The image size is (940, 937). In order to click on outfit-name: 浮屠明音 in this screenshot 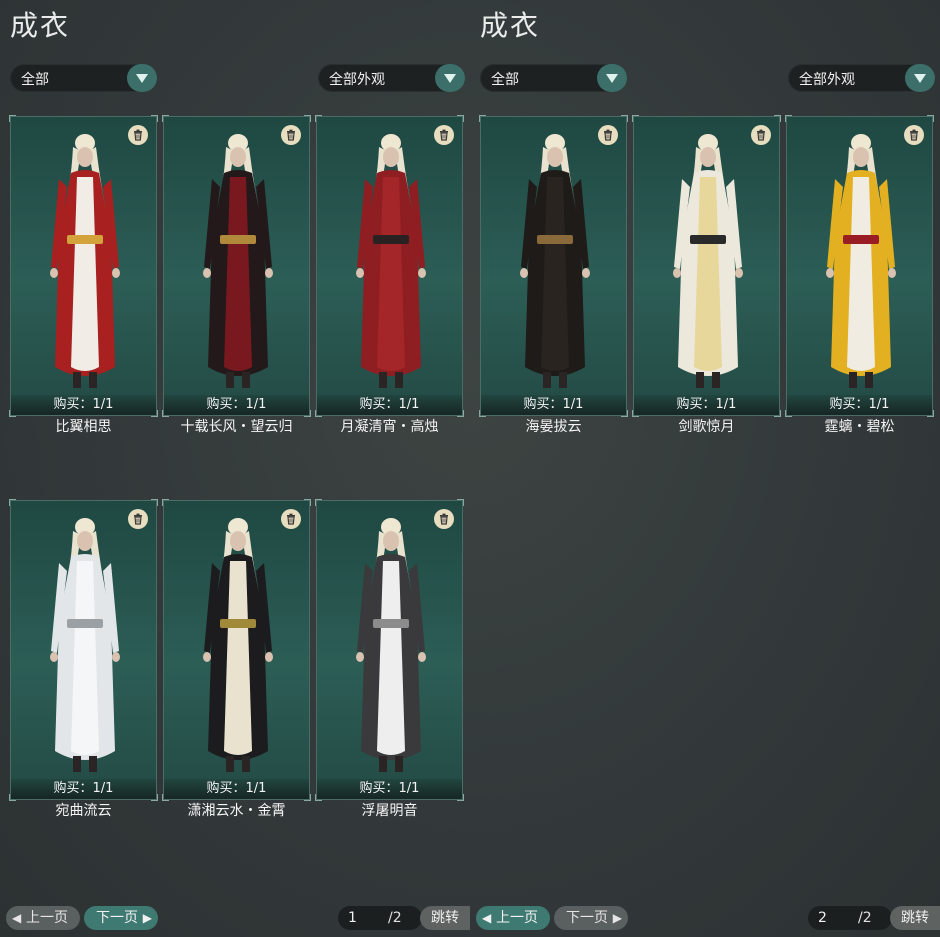, I will do `click(389, 811)`.